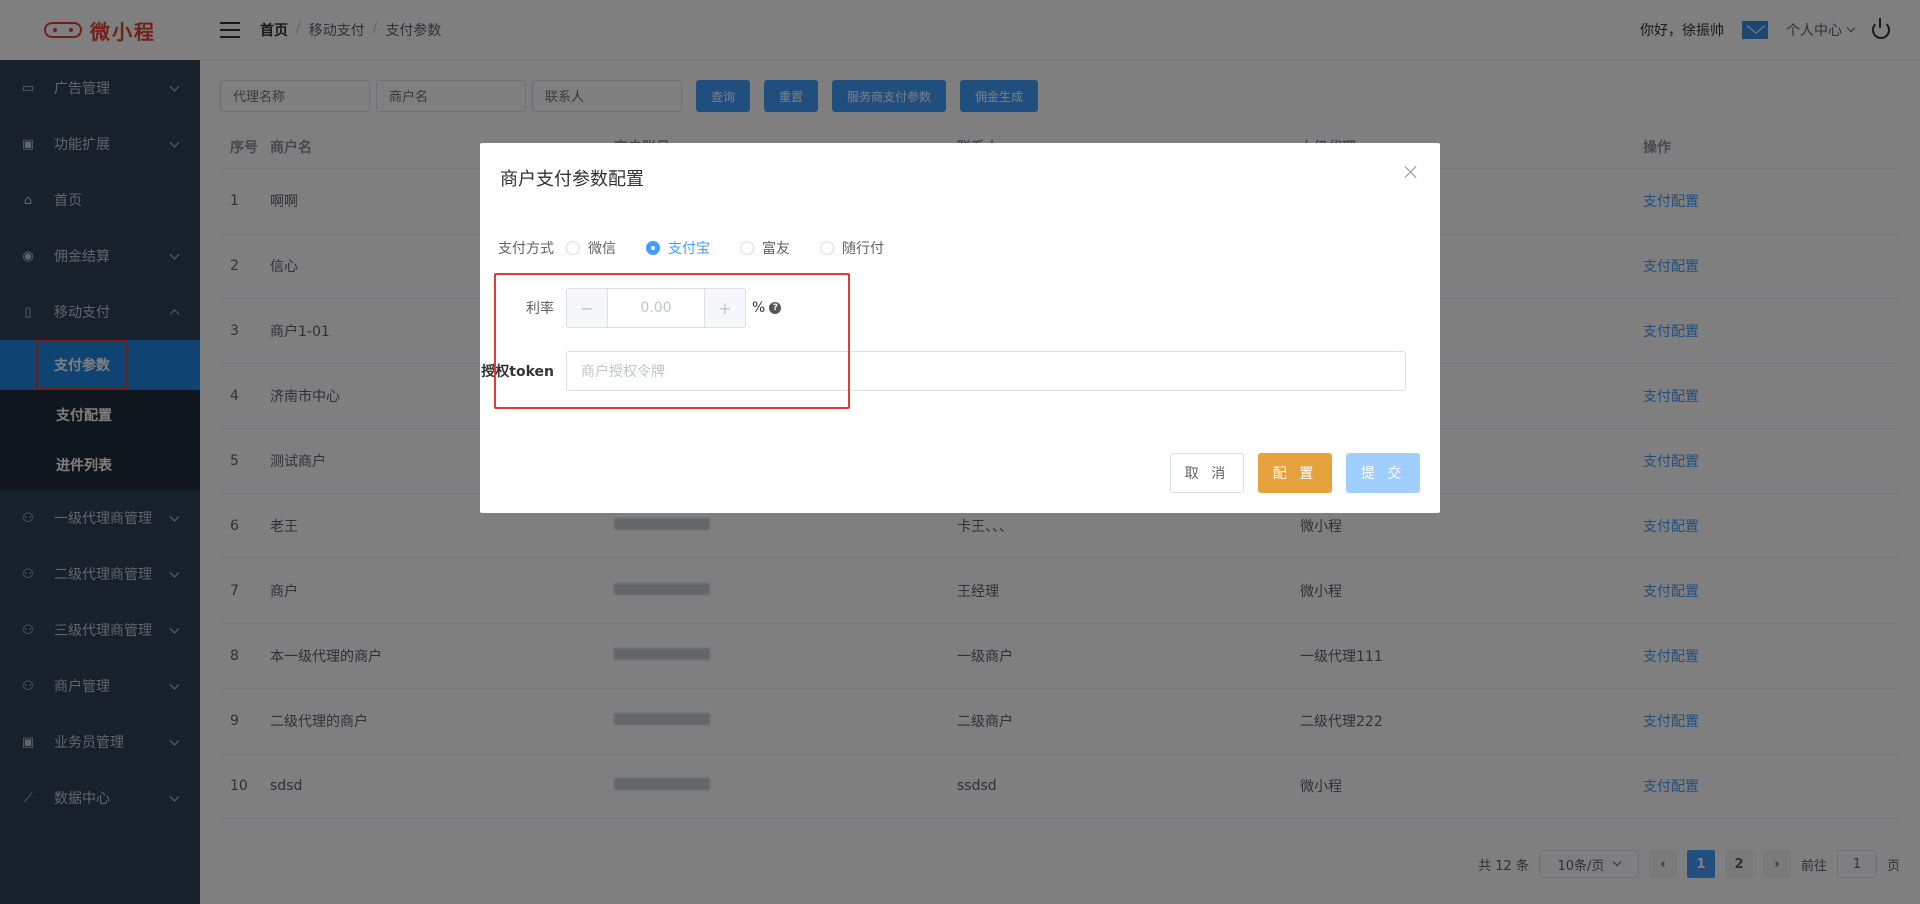 The image size is (1920, 904). I want to click on radio-label: 微信, so click(602, 249).